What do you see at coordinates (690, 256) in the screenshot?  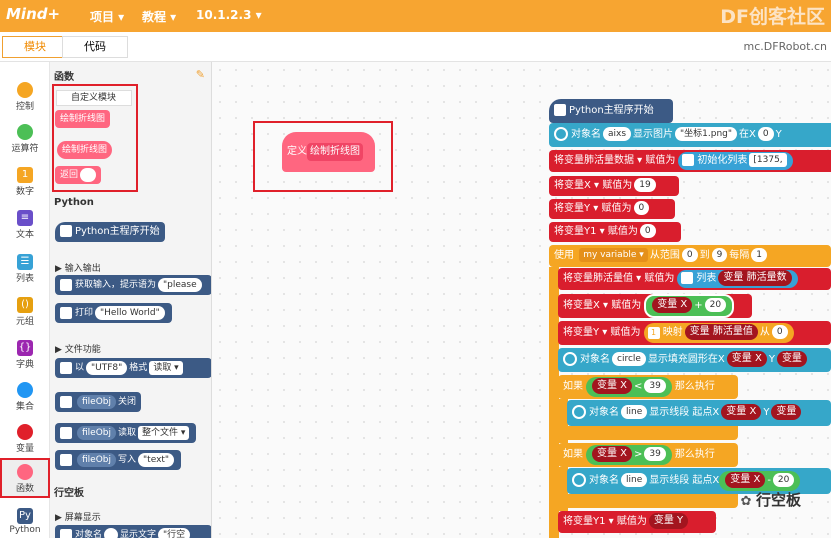 I see `for-range-block: 使用 my variable ▾ 从范围 0 到 9 每隔 1` at bounding box center [690, 256].